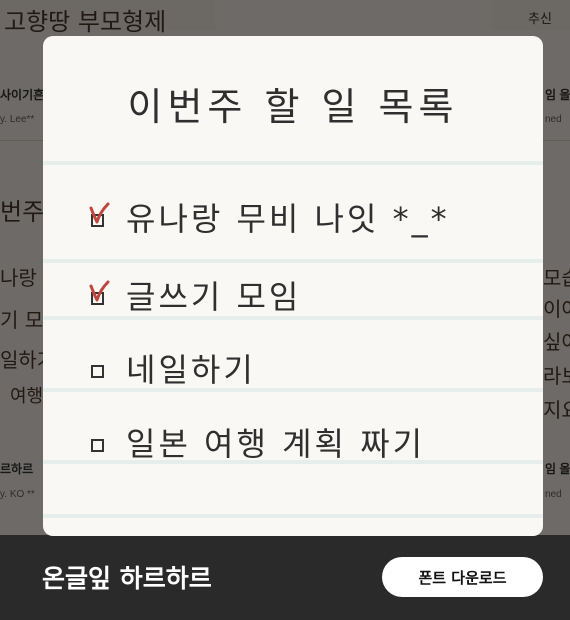  Describe the element at coordinates (553, 119) in the screenshot. I see `bg-right-card-author: ned` at that location.